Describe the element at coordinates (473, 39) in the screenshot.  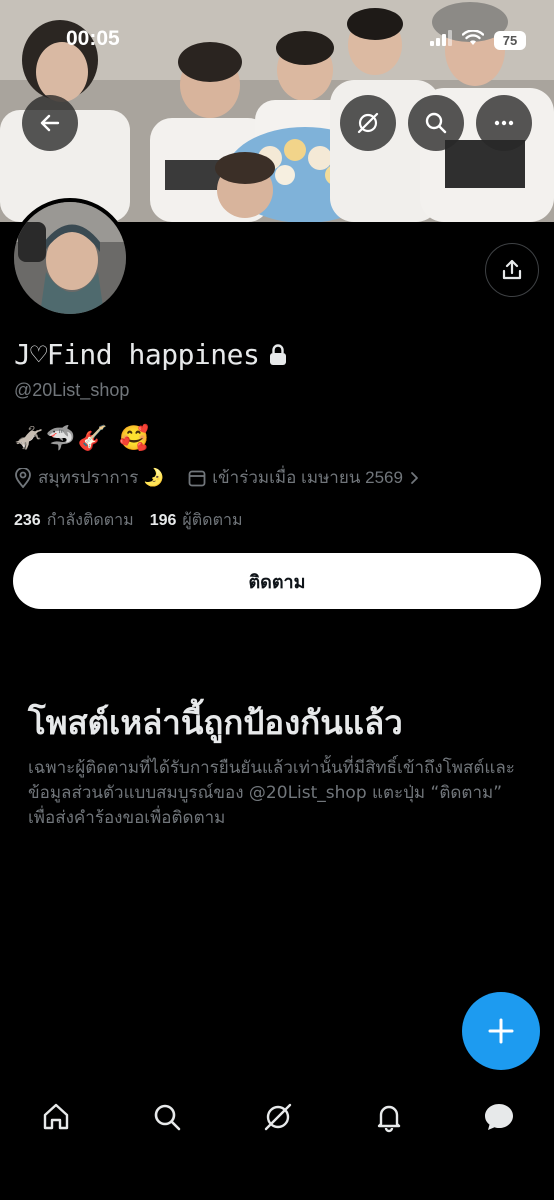
I see `wifi-icon` at that location.